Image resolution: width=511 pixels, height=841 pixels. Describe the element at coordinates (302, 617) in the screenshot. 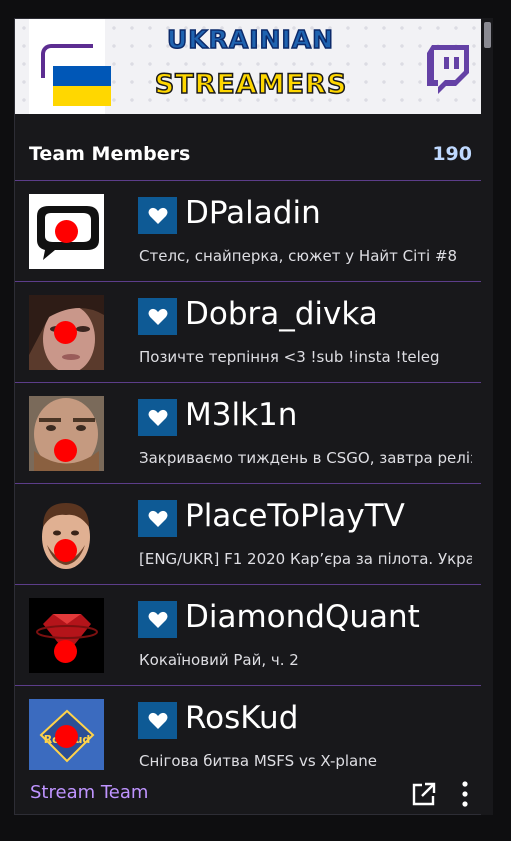

I see `member-name: DiamondQuant` at that location.